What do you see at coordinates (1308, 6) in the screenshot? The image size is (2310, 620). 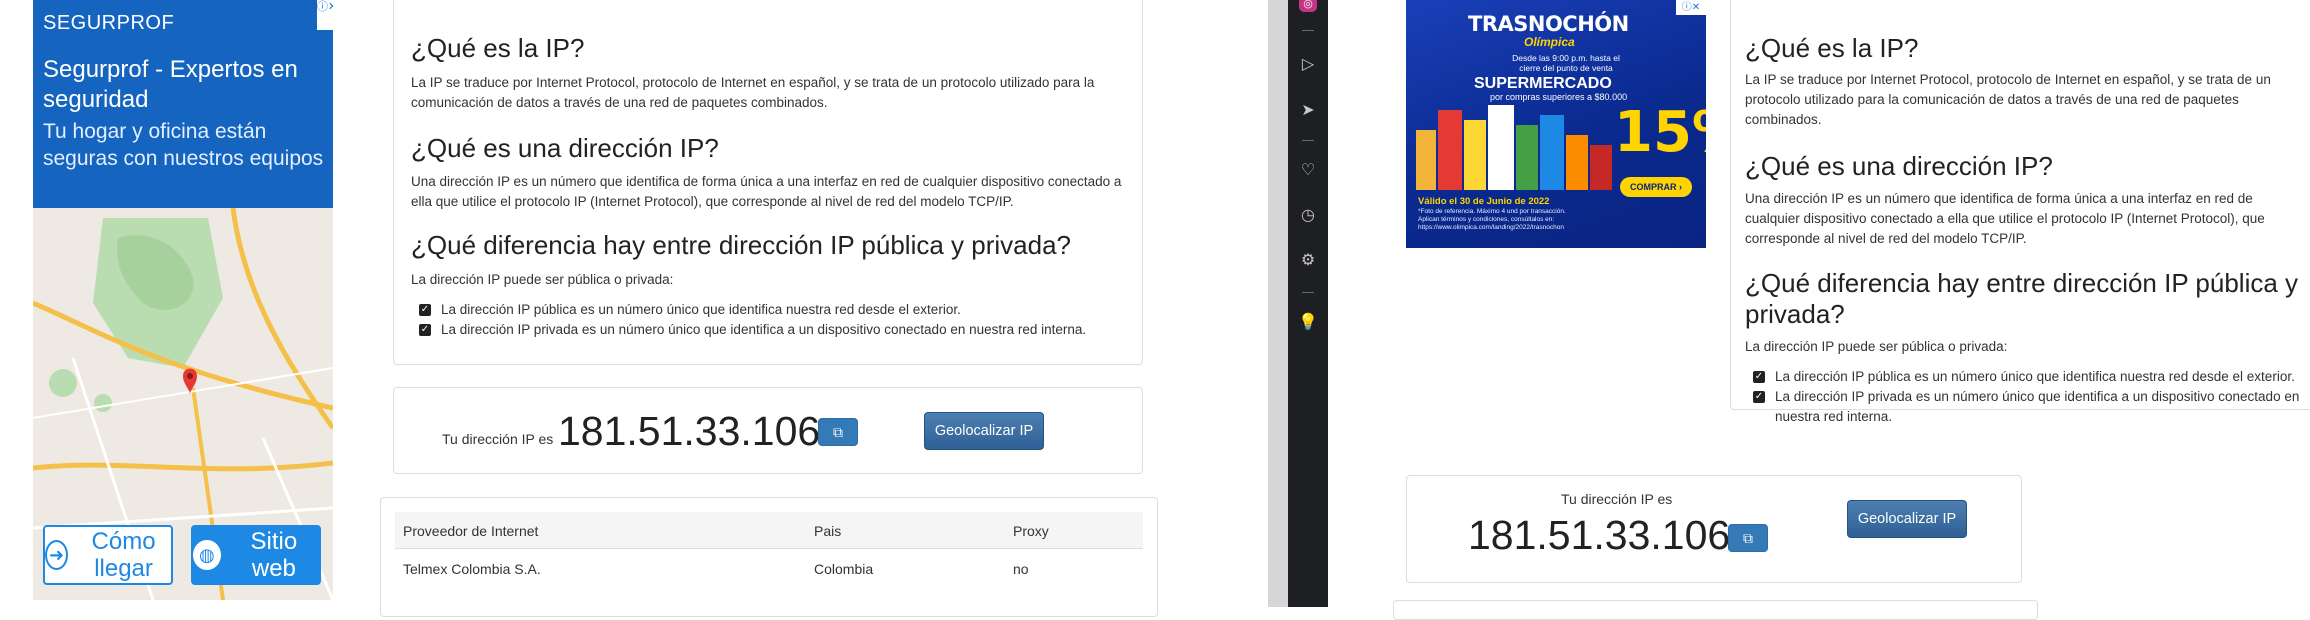 I see `instagram-icon: ◎` at bounding box center [1308, 6].